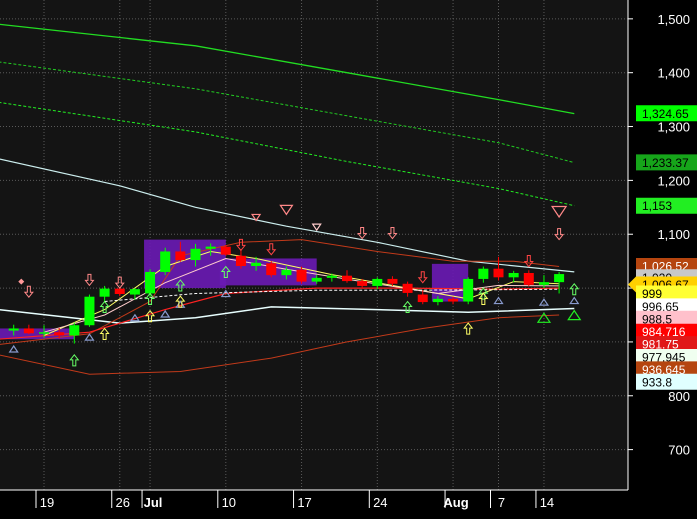 This screenshot has height=519, width=697. I want to click on price-tag-13: 933.8, so click(666, 381).